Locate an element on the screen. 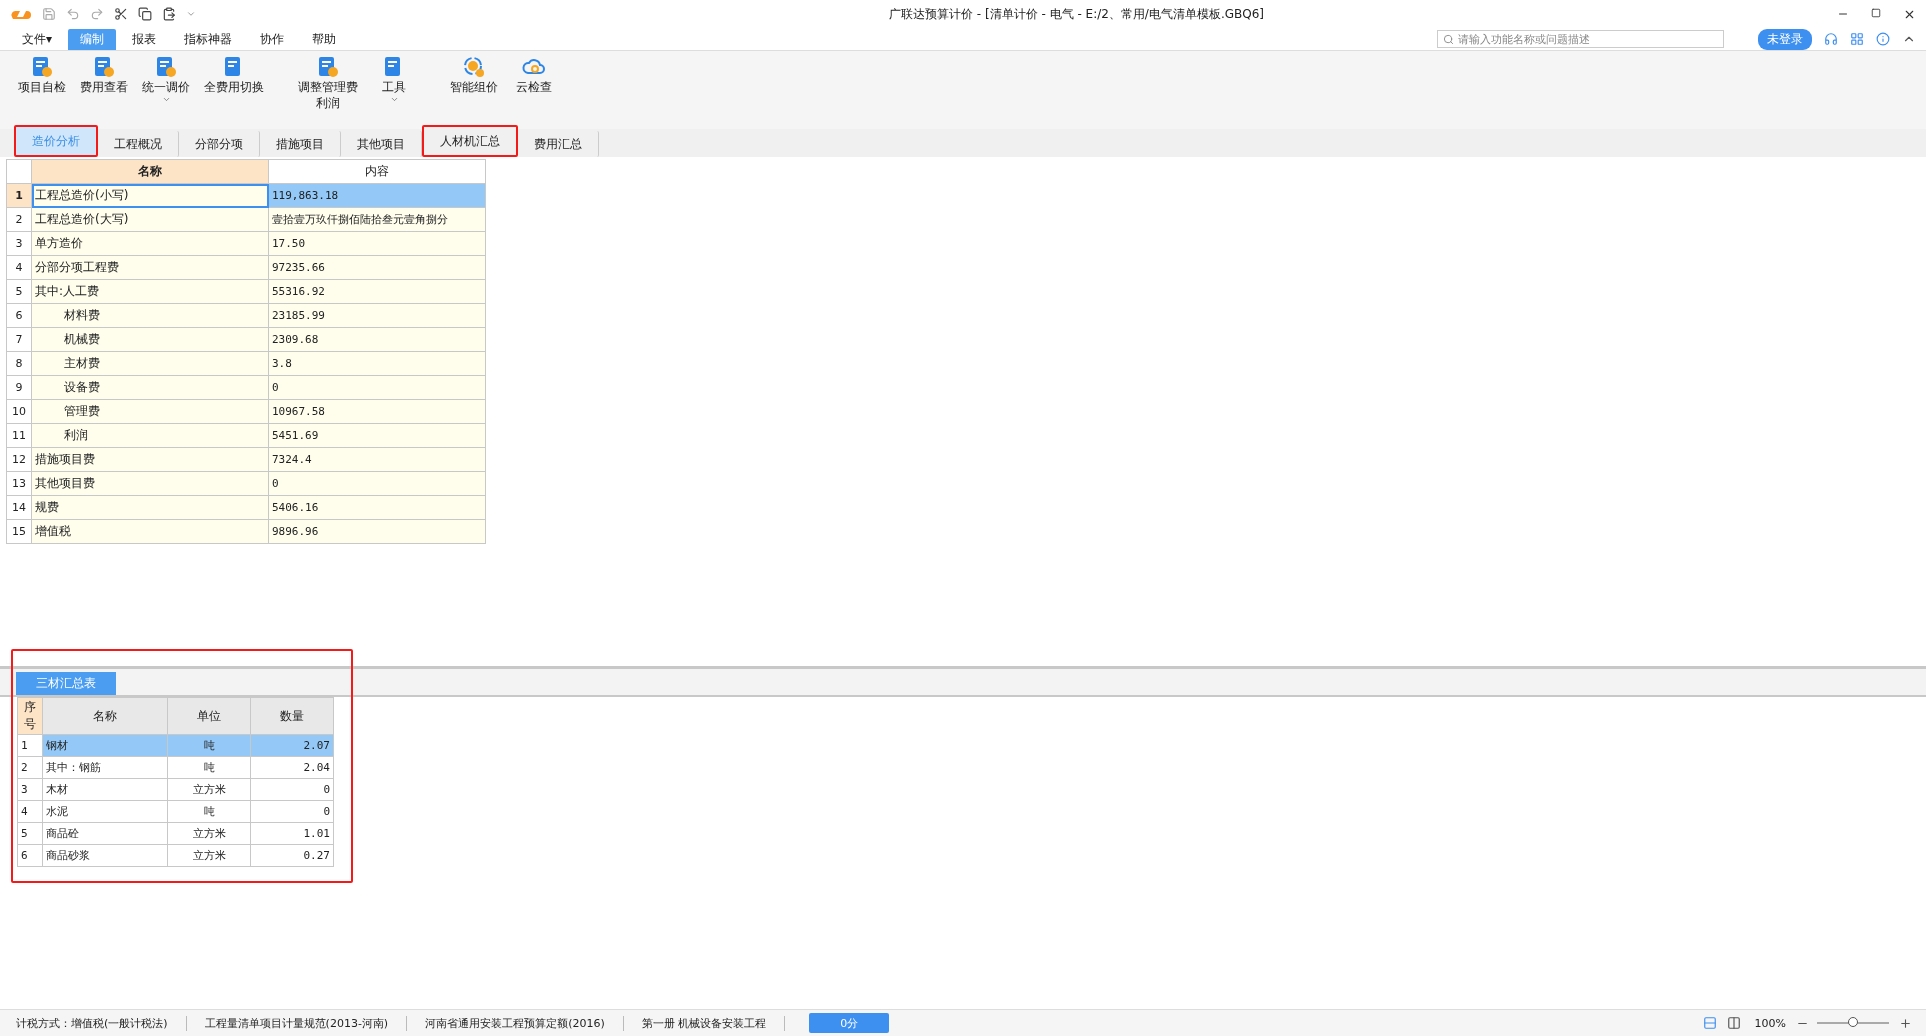 The height and width of the screenshot is (1036, 1926). table-cell: 机械费 is located at coordinates (150, 339).